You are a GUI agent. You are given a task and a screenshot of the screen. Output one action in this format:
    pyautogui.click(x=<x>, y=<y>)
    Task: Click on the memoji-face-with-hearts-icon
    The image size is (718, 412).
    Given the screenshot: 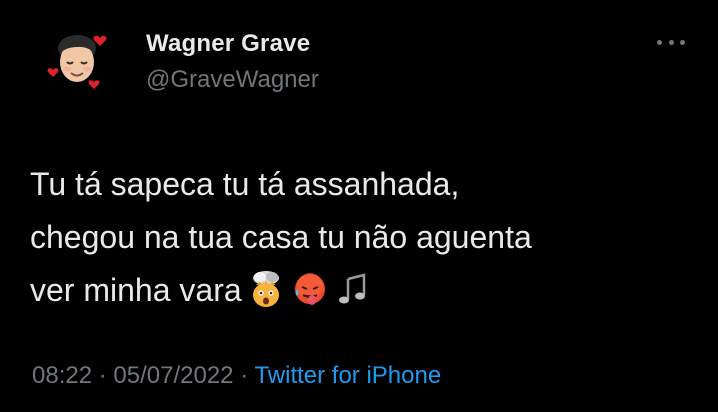 What is the action you would take?
    pyautogui.click(x=77, y=62)
    